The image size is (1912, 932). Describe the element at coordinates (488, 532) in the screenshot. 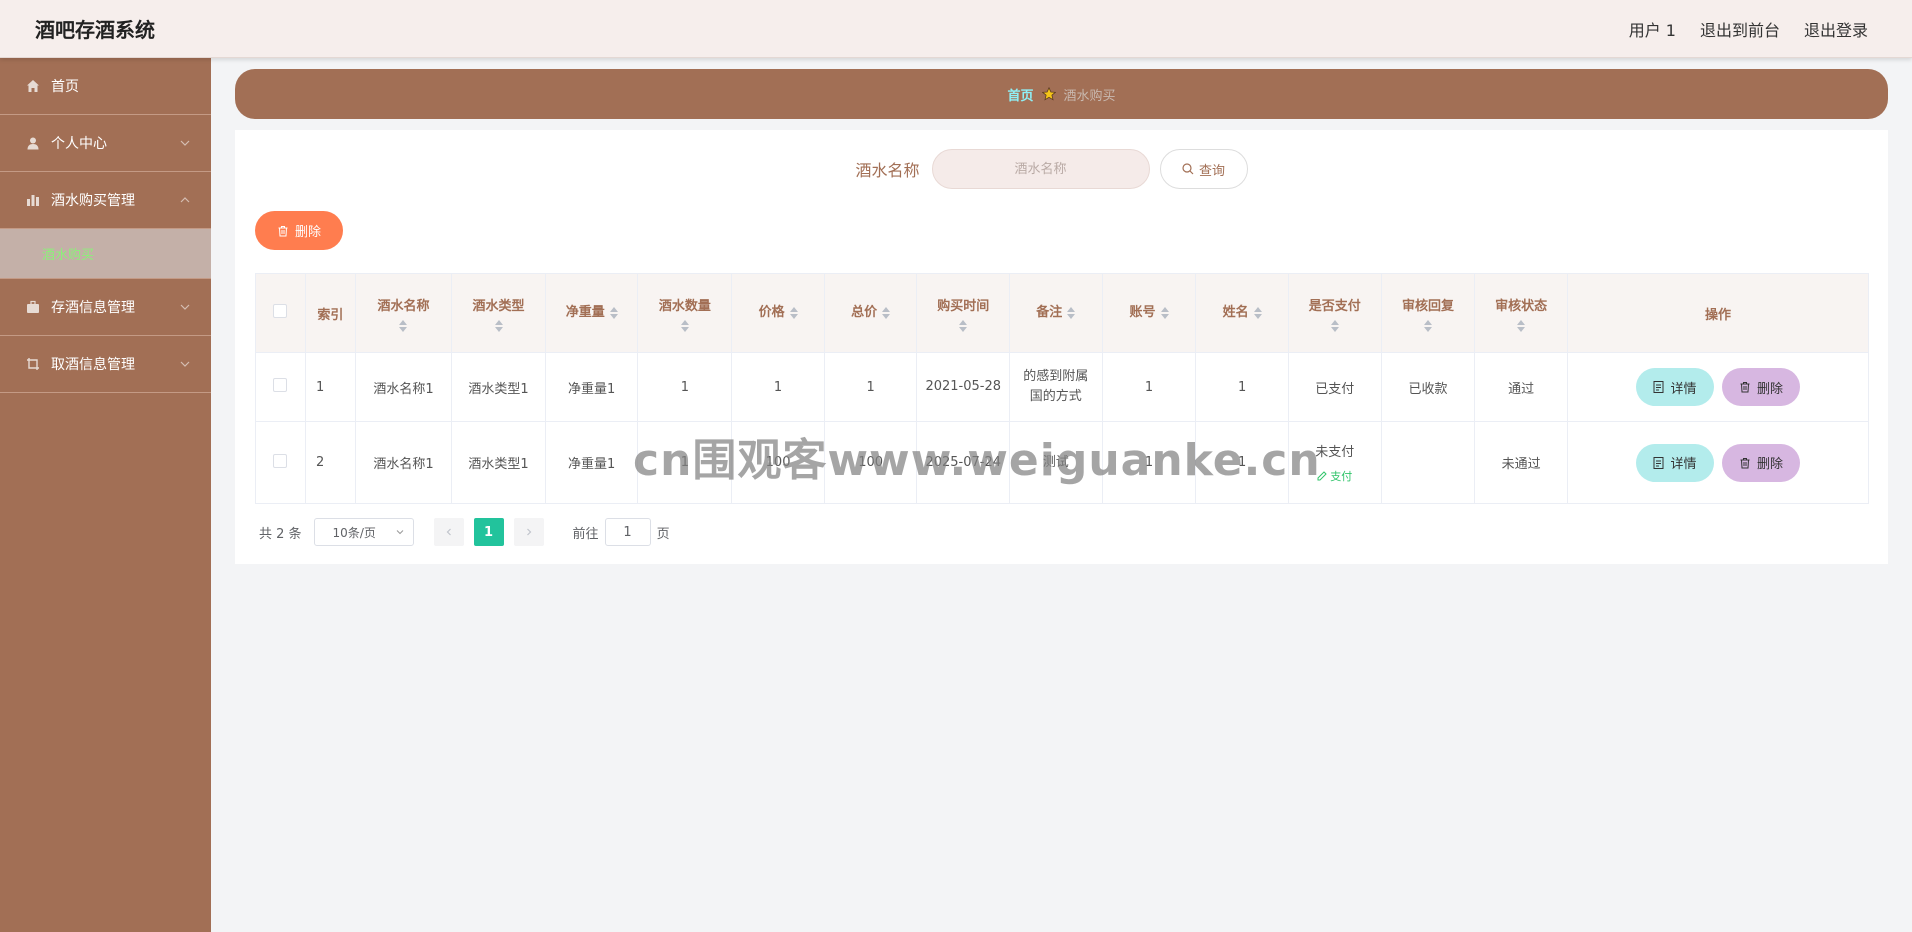

I see `page-number-active: 1` at that location.